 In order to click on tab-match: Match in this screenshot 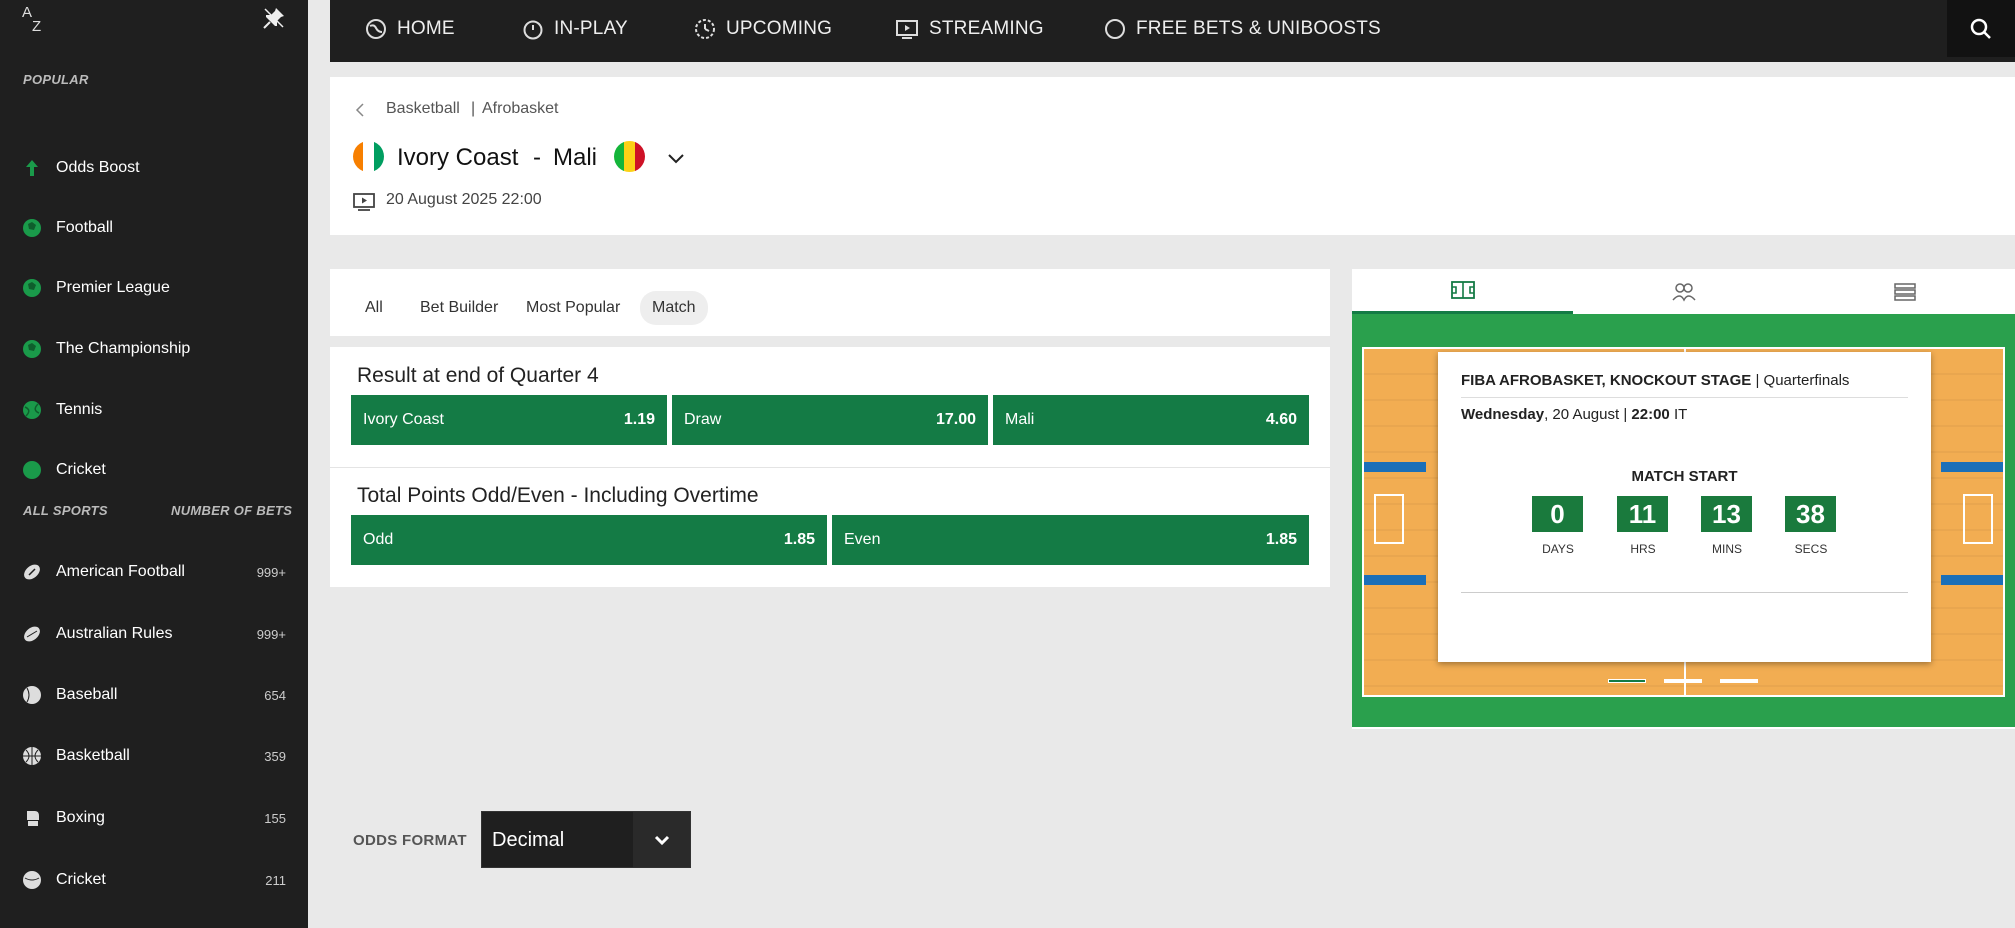, I will do `click(674, 308)`.